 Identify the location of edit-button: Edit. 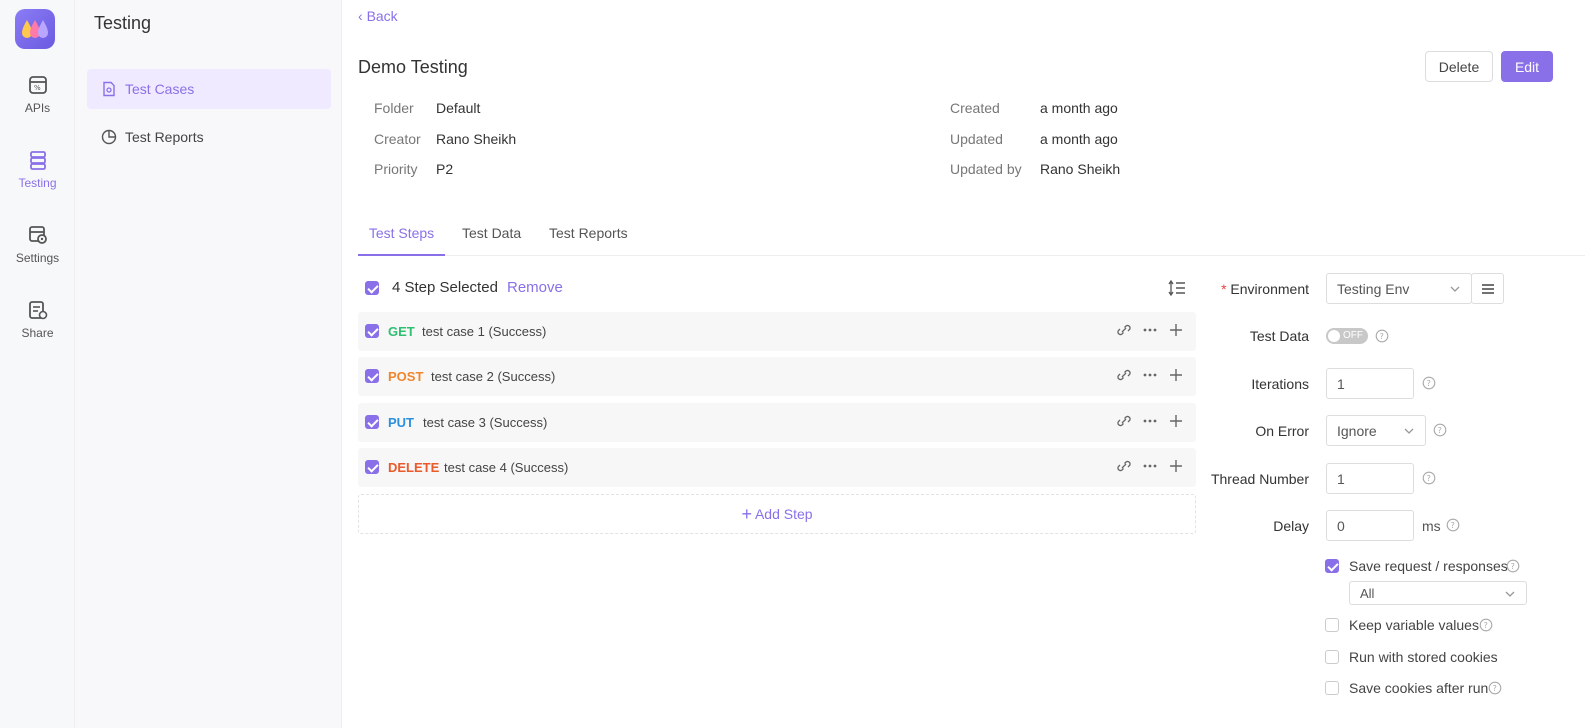
(1527, 66).